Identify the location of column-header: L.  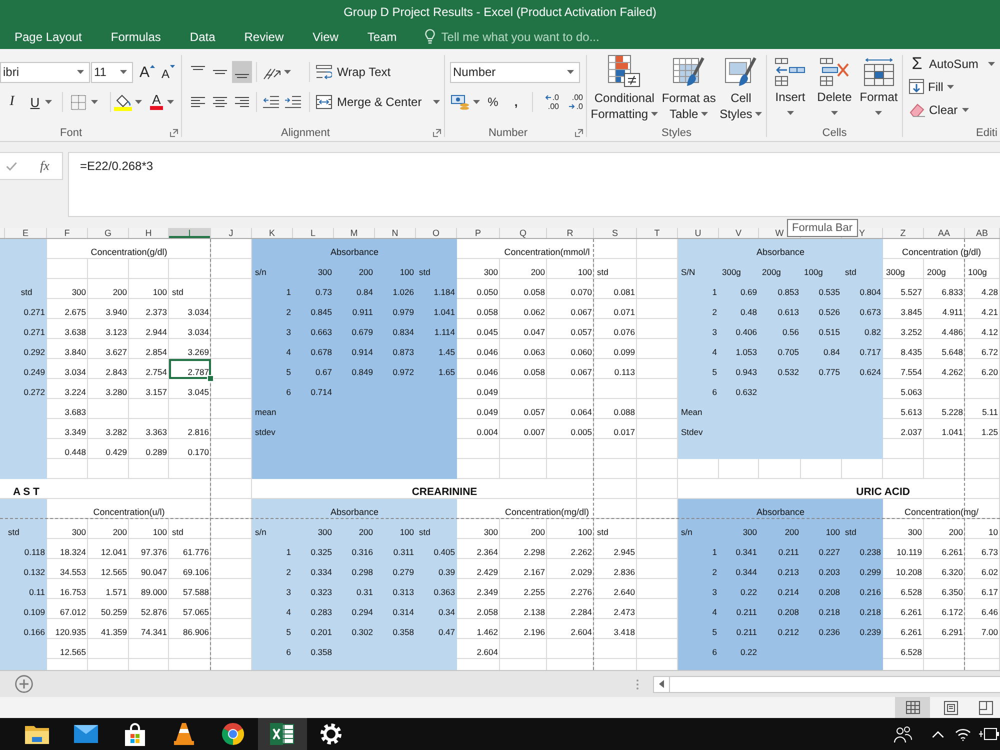
(313, 233).